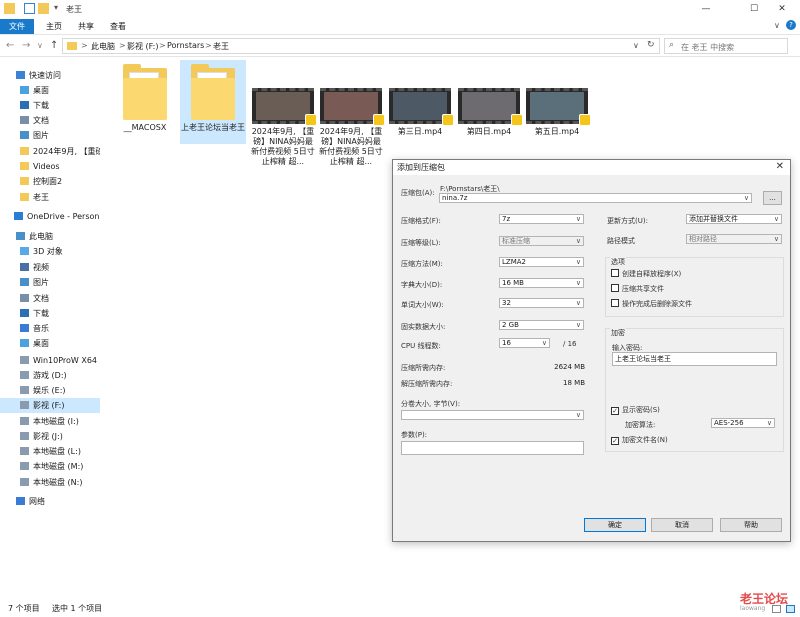 This screenshot has width=800, height=617. I want to click on sidebar-item: 网络, so click(50, 501).